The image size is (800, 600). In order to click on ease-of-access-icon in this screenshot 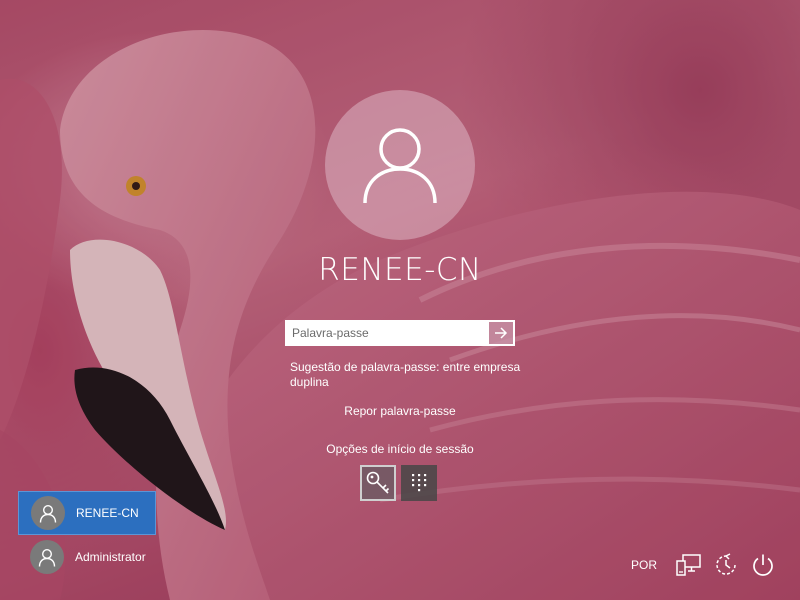, I will do `click(726, 564)`.